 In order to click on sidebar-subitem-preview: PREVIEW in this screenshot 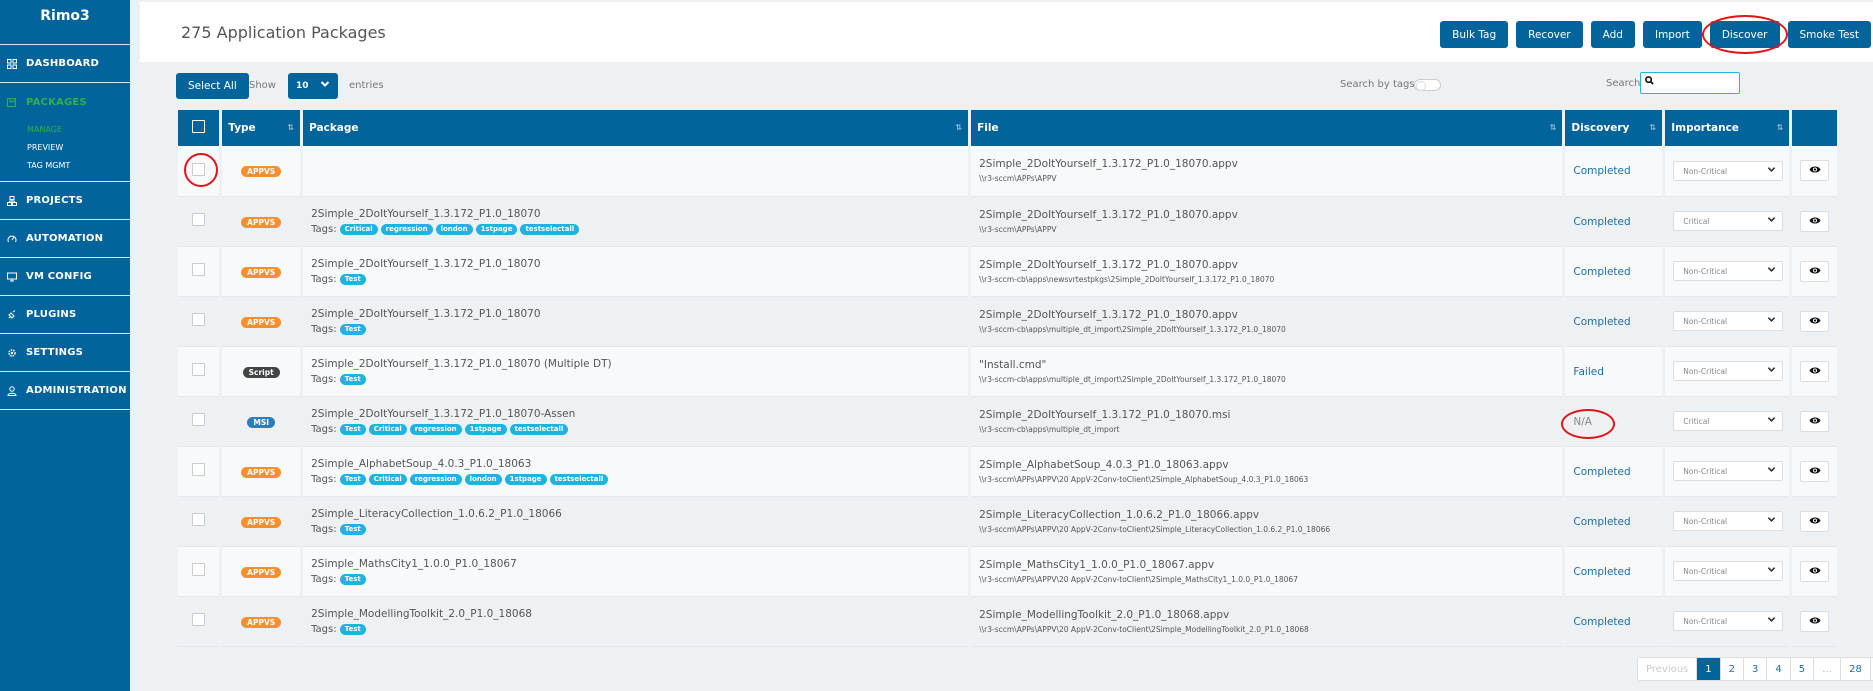, I will do `click(65, 148)`.